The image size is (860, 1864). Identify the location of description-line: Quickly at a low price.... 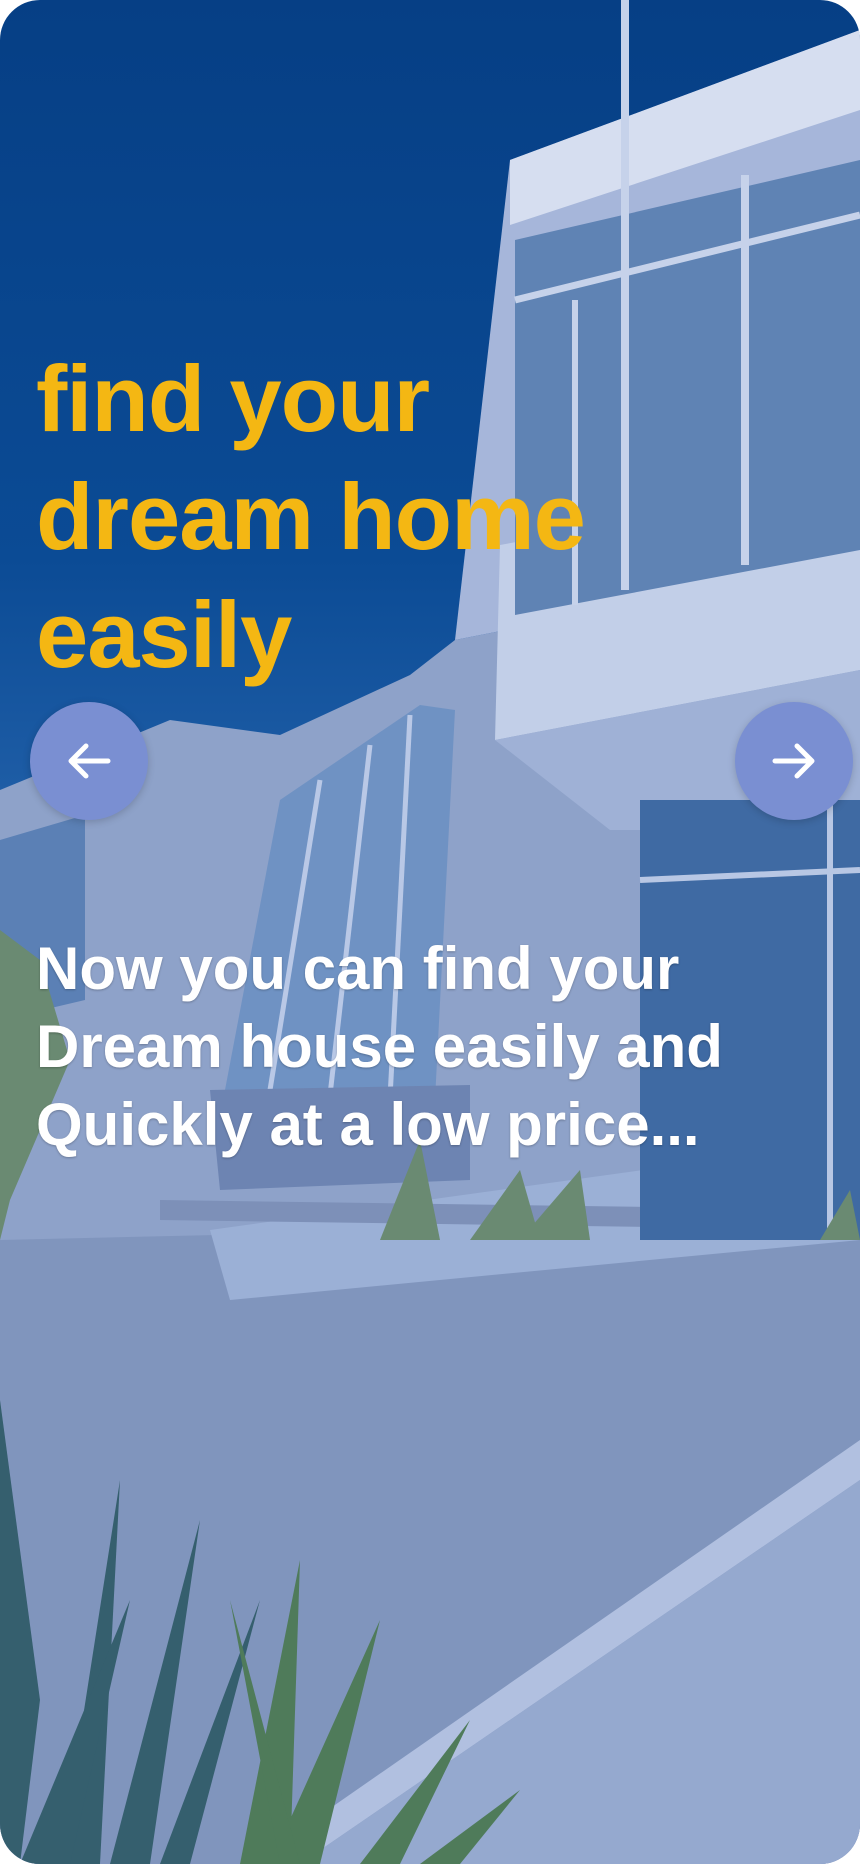
(368, 1124).